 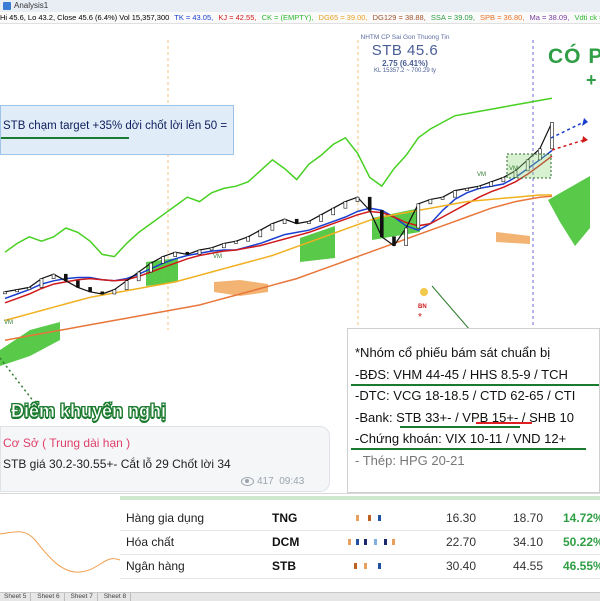 I want to click on eye-icon, so click(x=247, y=481).